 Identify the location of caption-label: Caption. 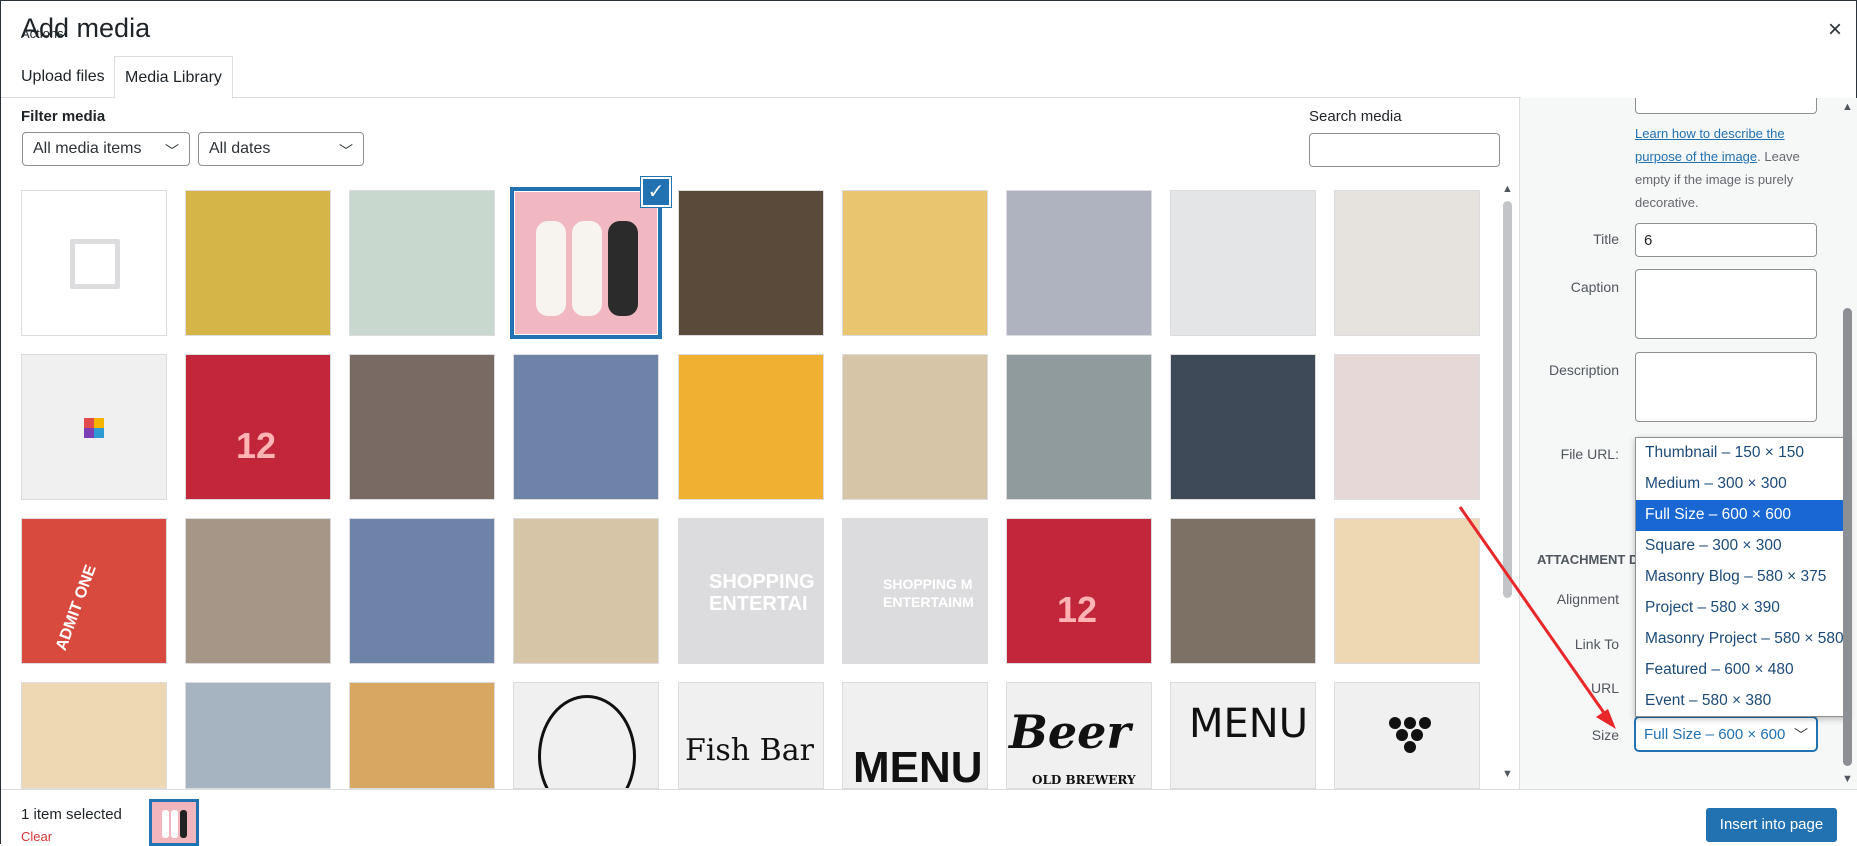
(1594, 287).